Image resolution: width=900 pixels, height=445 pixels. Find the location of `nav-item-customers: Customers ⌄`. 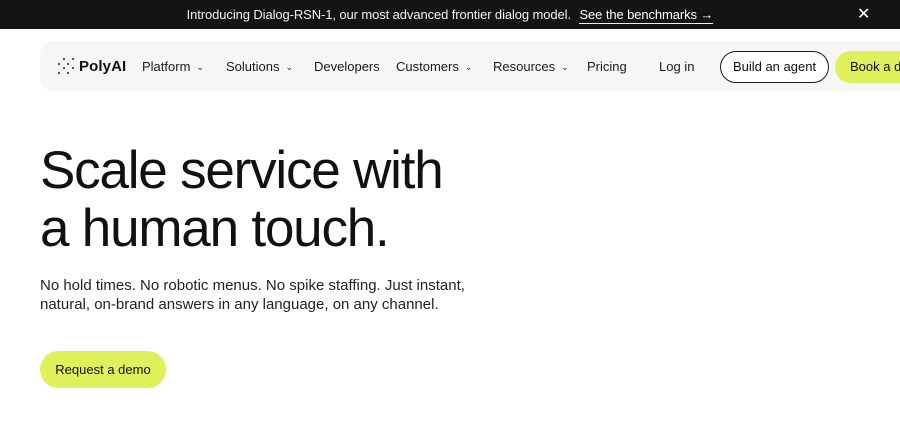

nav-item-customers: Customers ⌄ is located at coordinates (434, 66).